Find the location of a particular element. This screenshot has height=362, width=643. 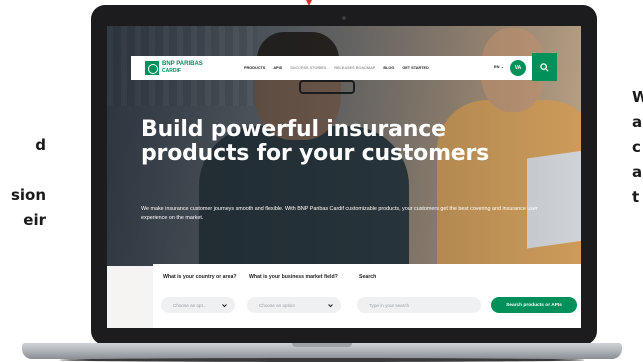

logo-mark-icon is located at coordinates (152, 68).